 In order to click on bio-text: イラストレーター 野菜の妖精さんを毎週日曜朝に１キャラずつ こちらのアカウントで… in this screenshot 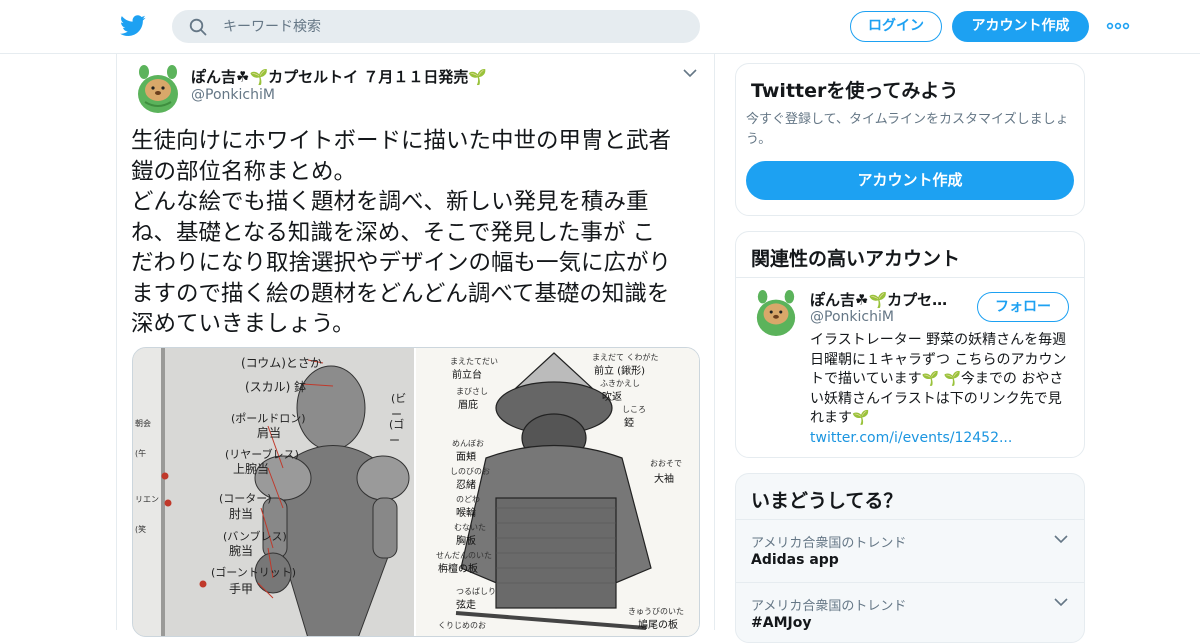, I will do `click(938, 379)`.